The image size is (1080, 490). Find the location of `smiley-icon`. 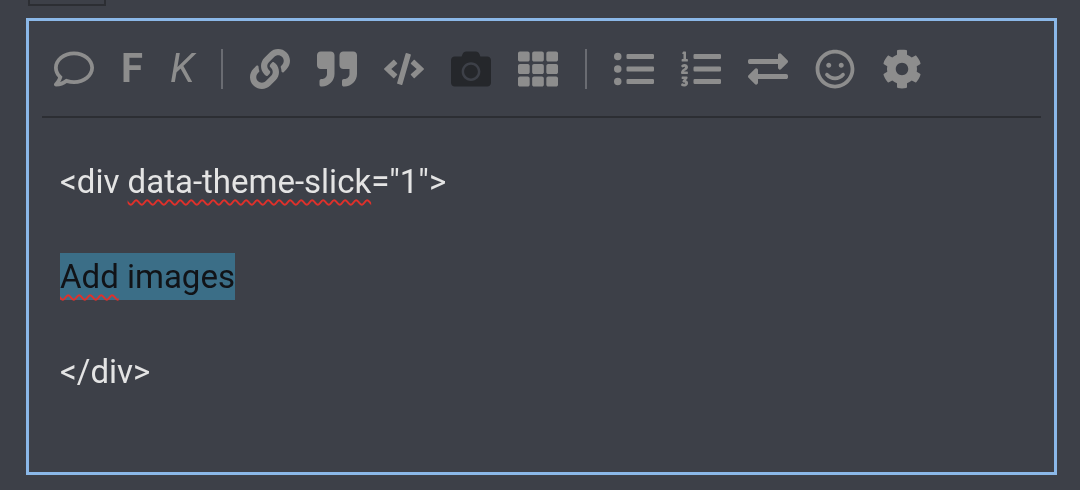

smiley-icon is located at coordinates (835, 68).